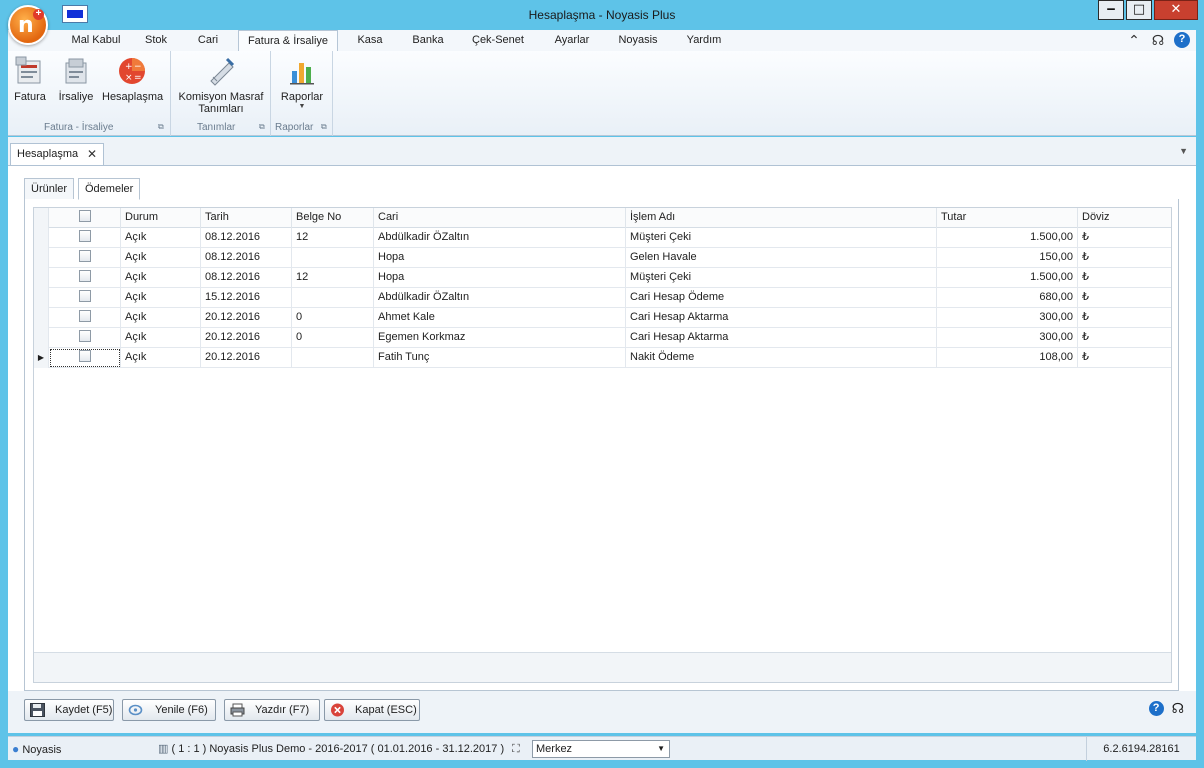  Describe the element at coordinates (1139, 10) in the screenshot. I see `maximize-button: □` at that location.